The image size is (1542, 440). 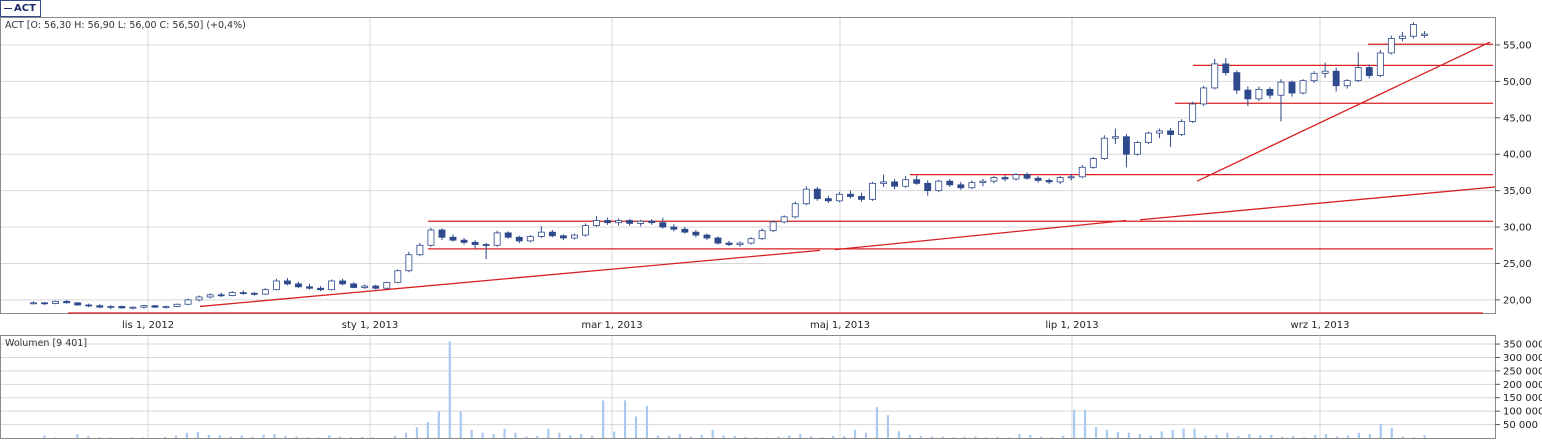 What do you see at coordinates (1520, 425) in the screenshot?
I see `volume-y-label: 50 000` at bounding box center [1520, 425].